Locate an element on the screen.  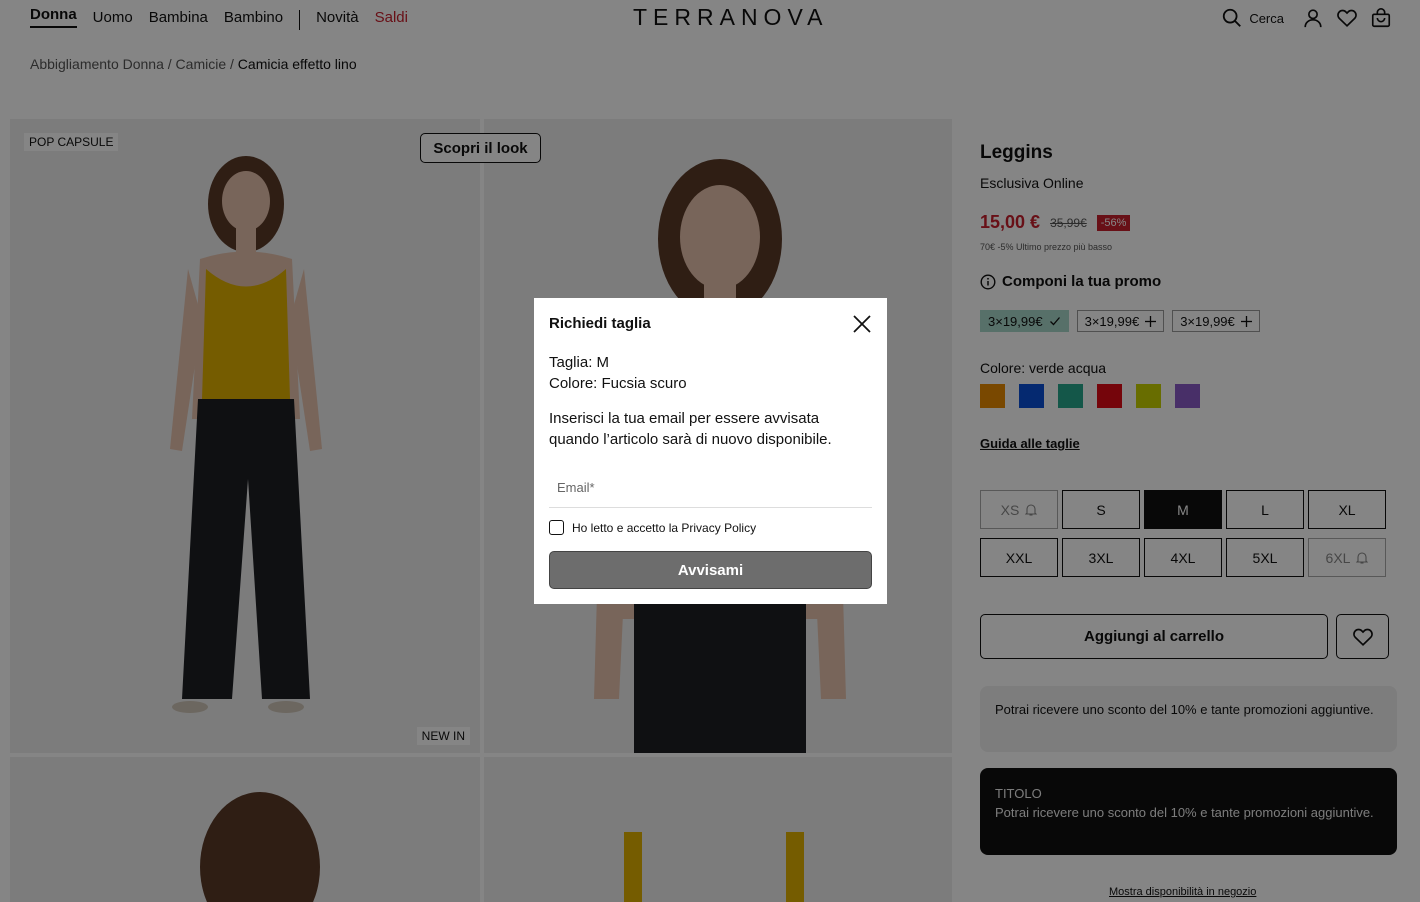
email-field is located at coordinates (710, 488).